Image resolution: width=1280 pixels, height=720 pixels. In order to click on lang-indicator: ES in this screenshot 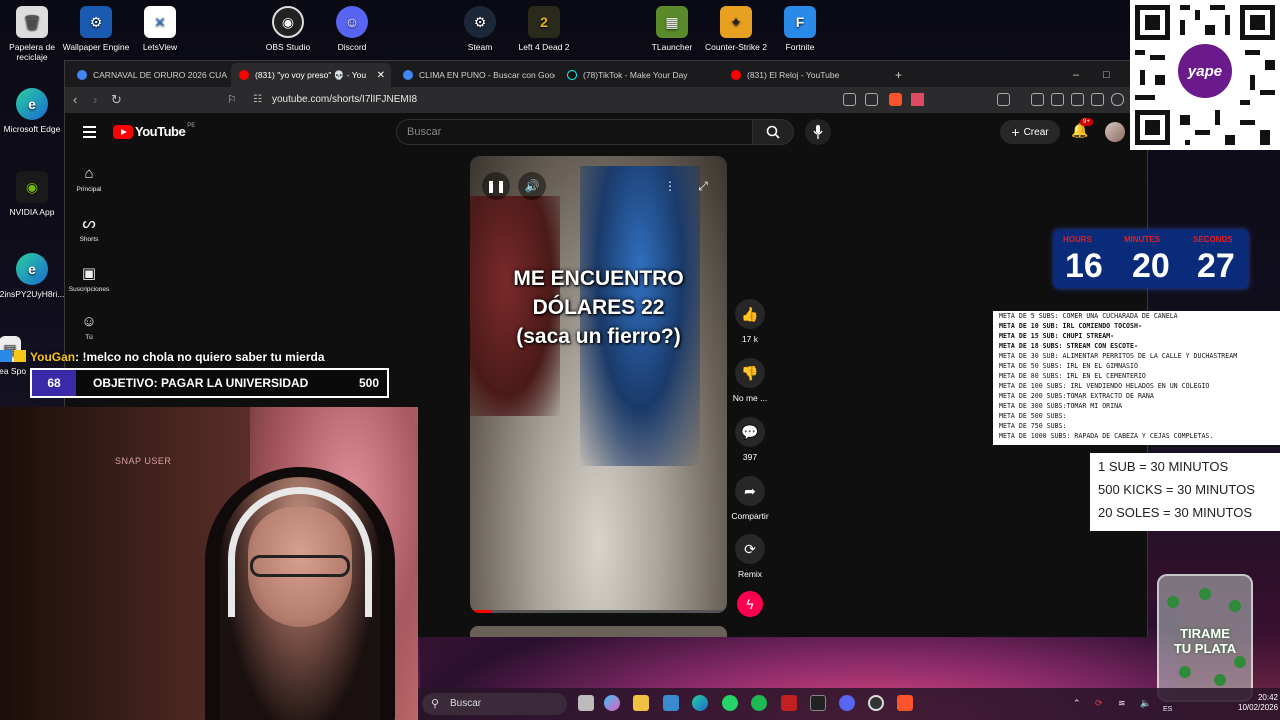, I will do `click(1167, 709)`.